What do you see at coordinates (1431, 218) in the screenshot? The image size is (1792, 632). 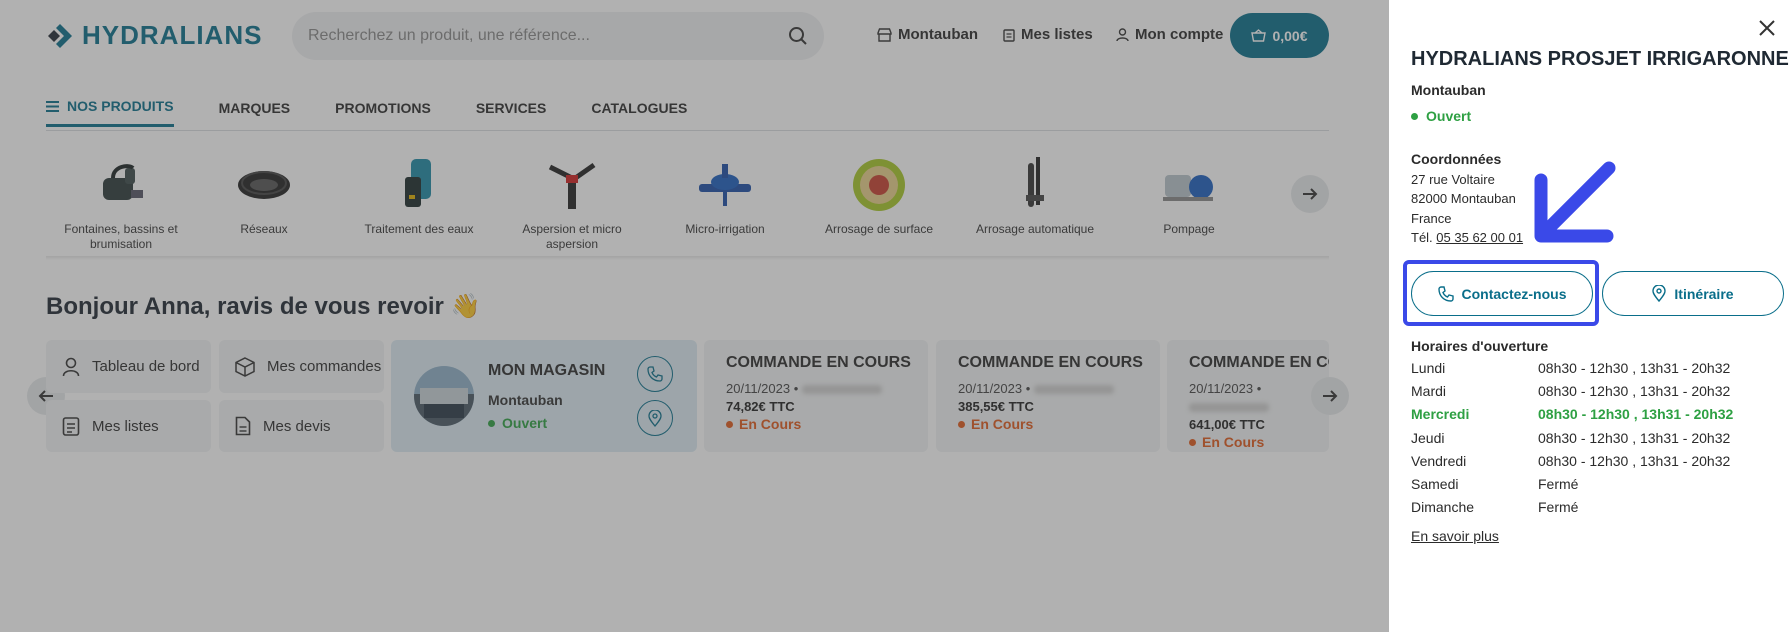 I see `address-line3: France` at bounding box center [1431, 218].